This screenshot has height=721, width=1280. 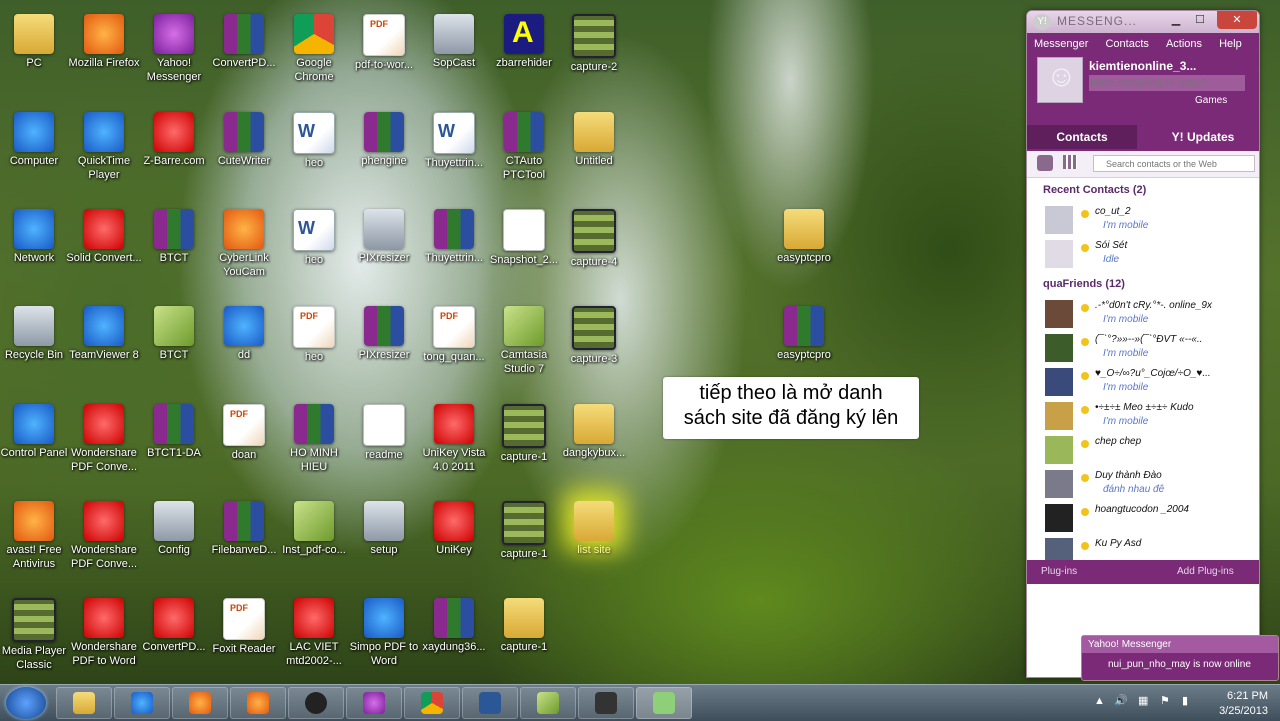 I want to click on clock: 6:21 PM 3/25/2013, so click(x=1243, y=704).